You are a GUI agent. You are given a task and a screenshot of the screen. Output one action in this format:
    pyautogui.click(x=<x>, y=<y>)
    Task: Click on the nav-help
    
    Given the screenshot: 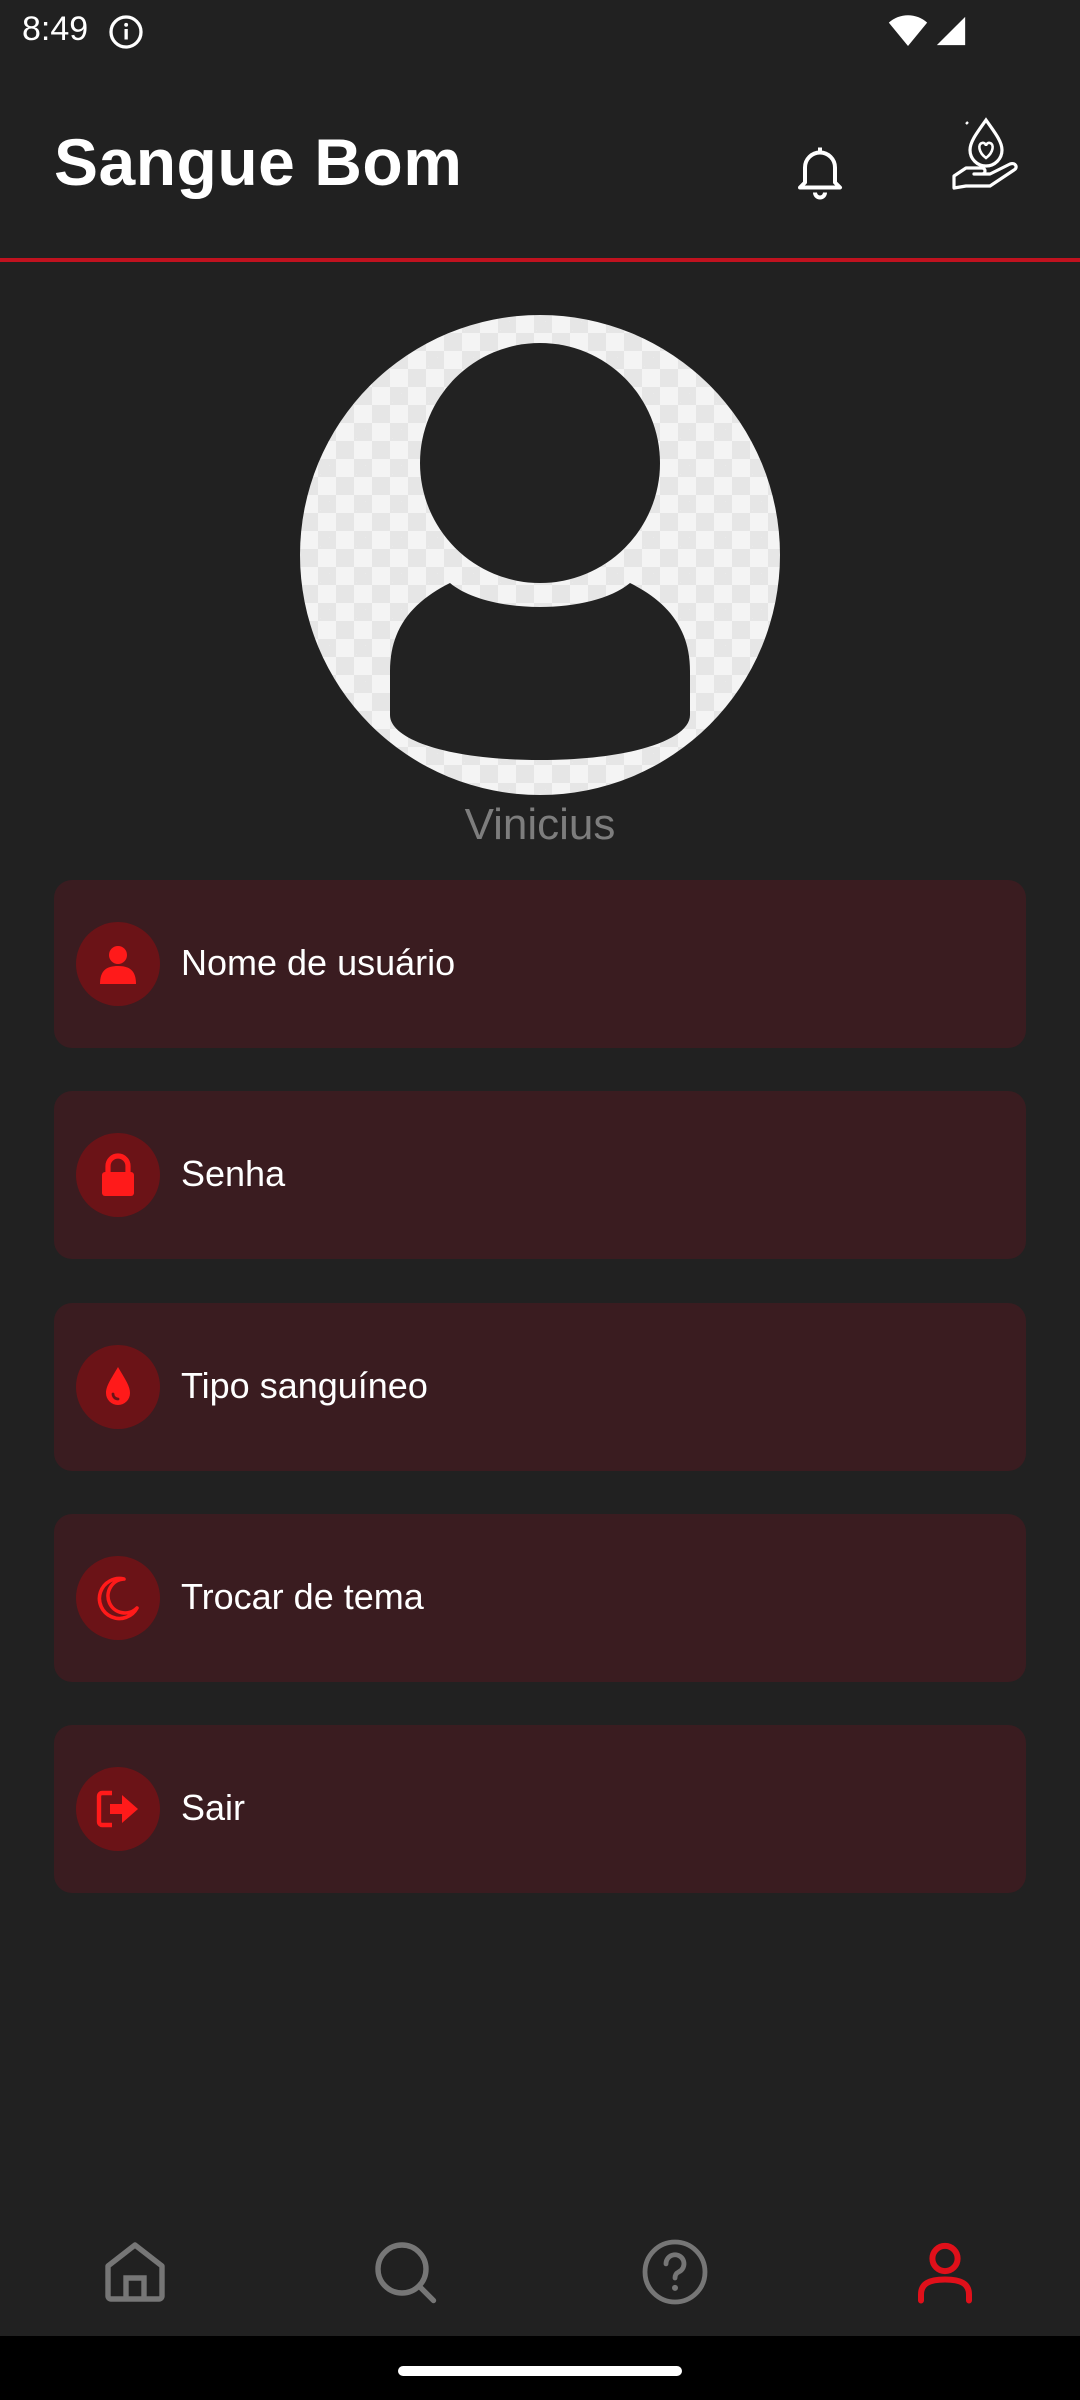 What is the action you would take?
    pyautogui.click(x=675, y=2272)
    